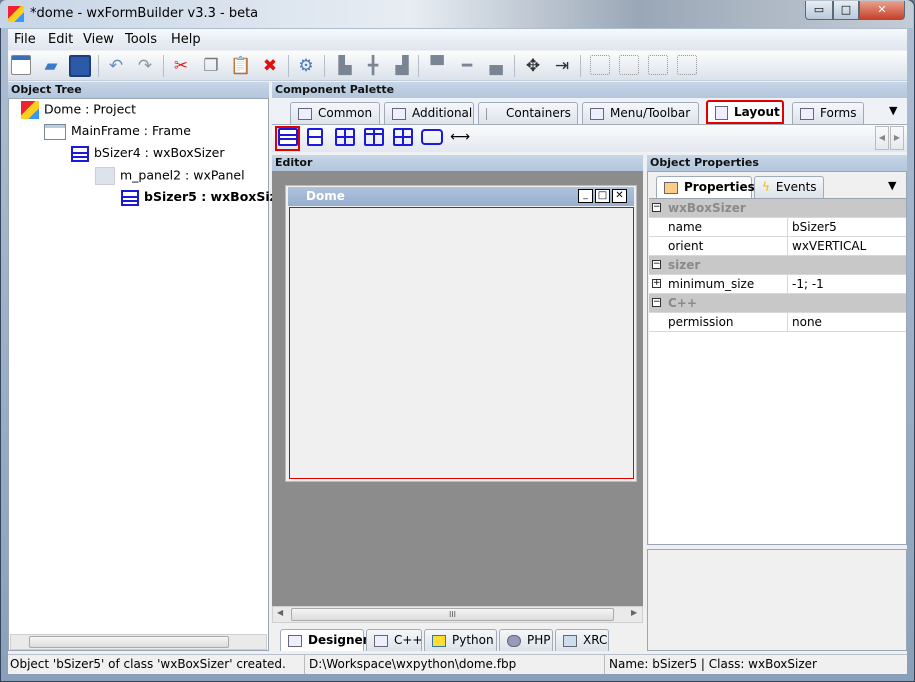  I want to click on category-wxboxsizer: − wxBoxSizer, so click(777, 208).